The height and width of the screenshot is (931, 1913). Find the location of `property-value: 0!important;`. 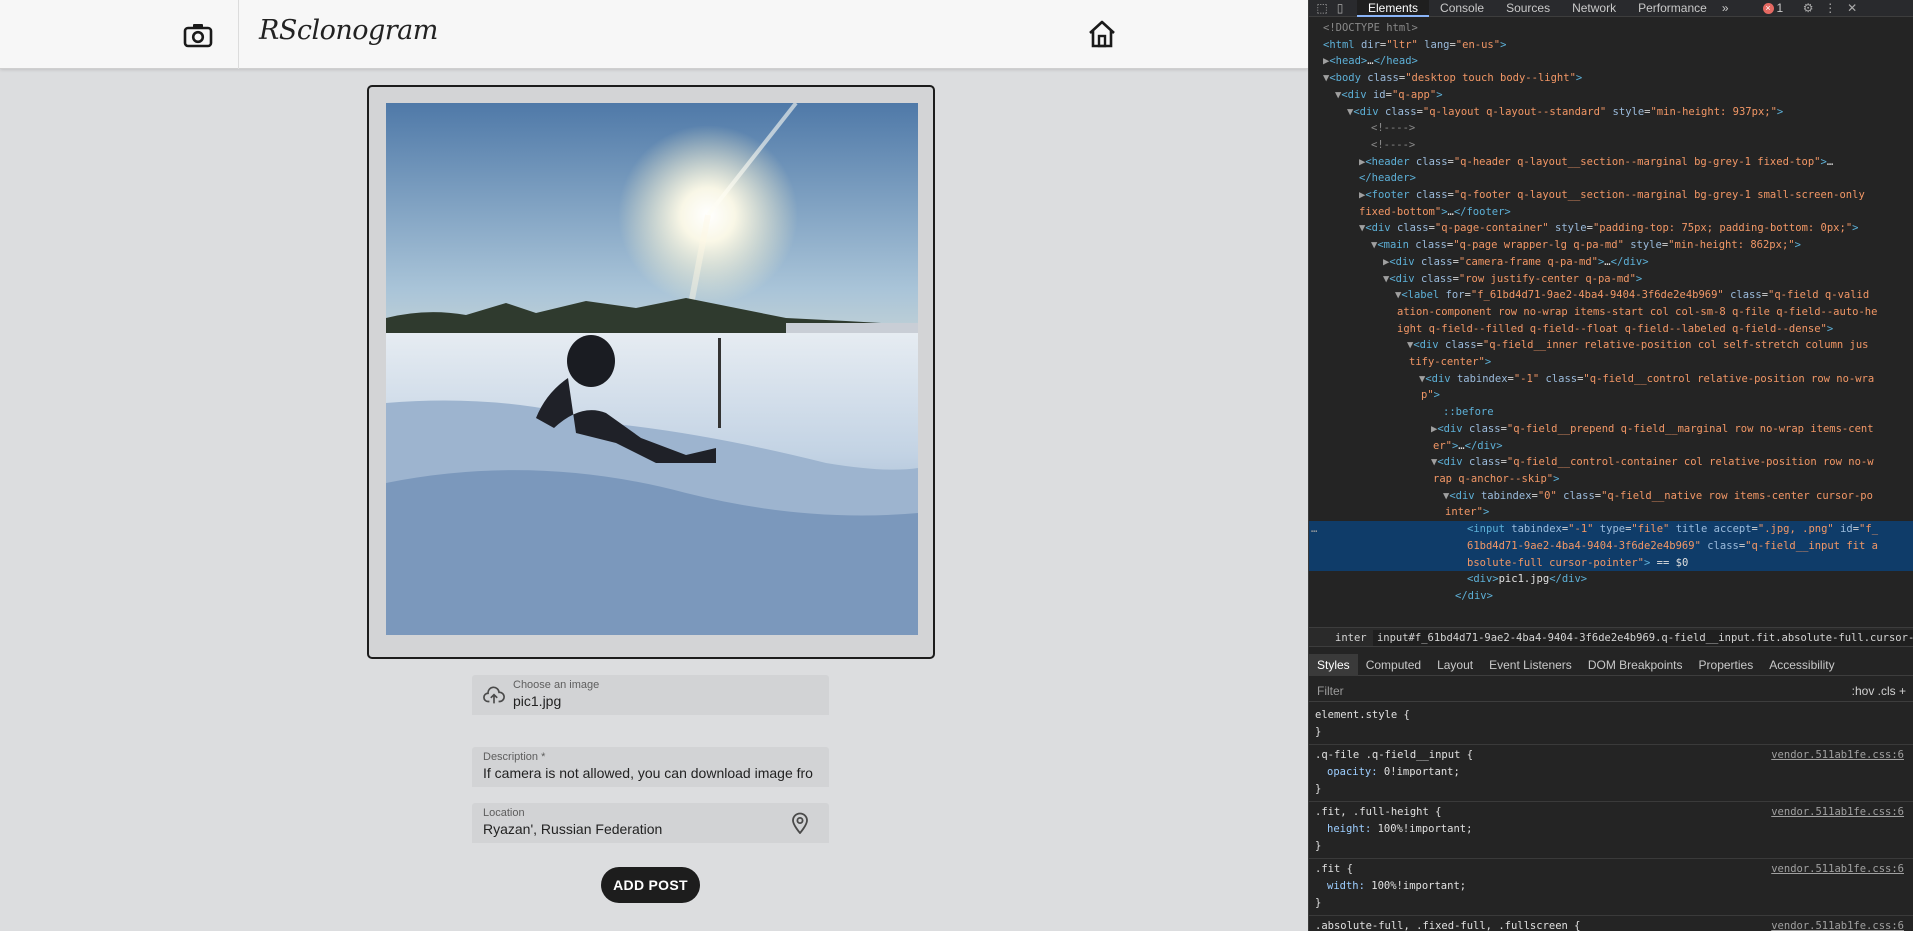

property-value: 0!important; is located at coordinates (1421, 772).